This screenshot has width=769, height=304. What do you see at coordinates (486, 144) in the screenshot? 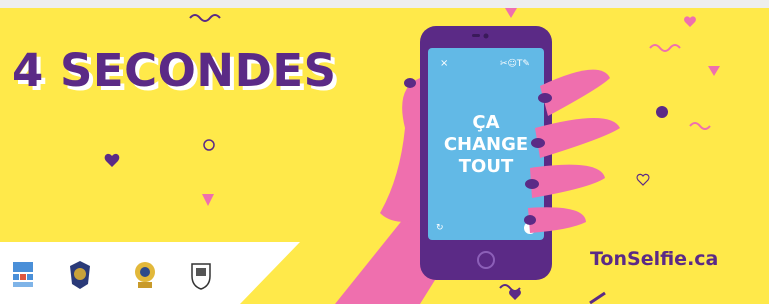
I see `screen-line-2: CHANGE` at bounding box center [486, 144].